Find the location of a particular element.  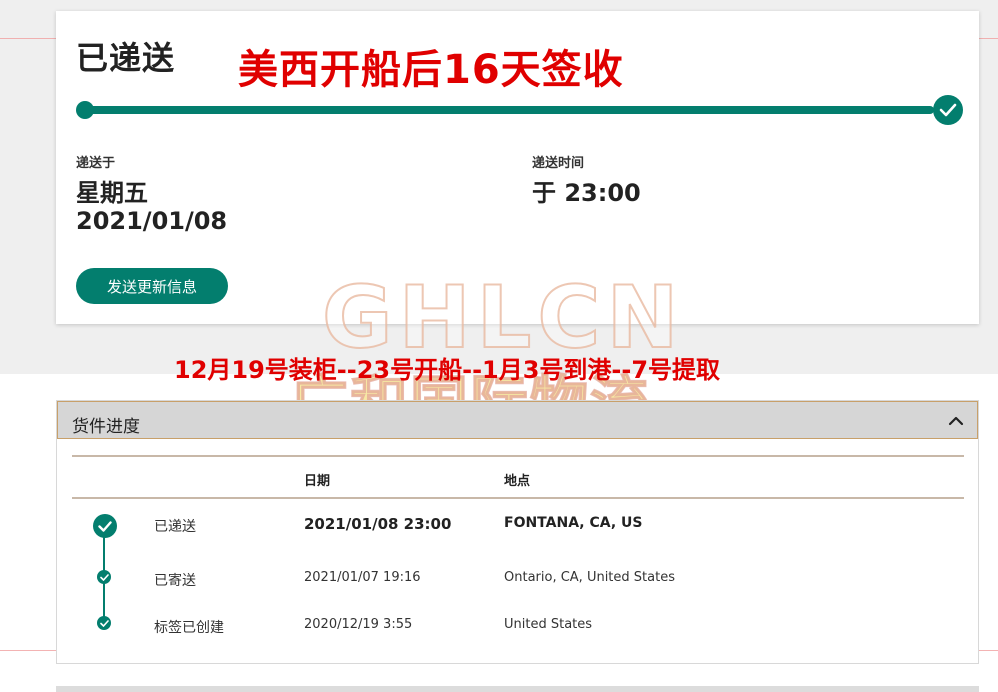

table-top-rule is located at coordinates (518, 456).